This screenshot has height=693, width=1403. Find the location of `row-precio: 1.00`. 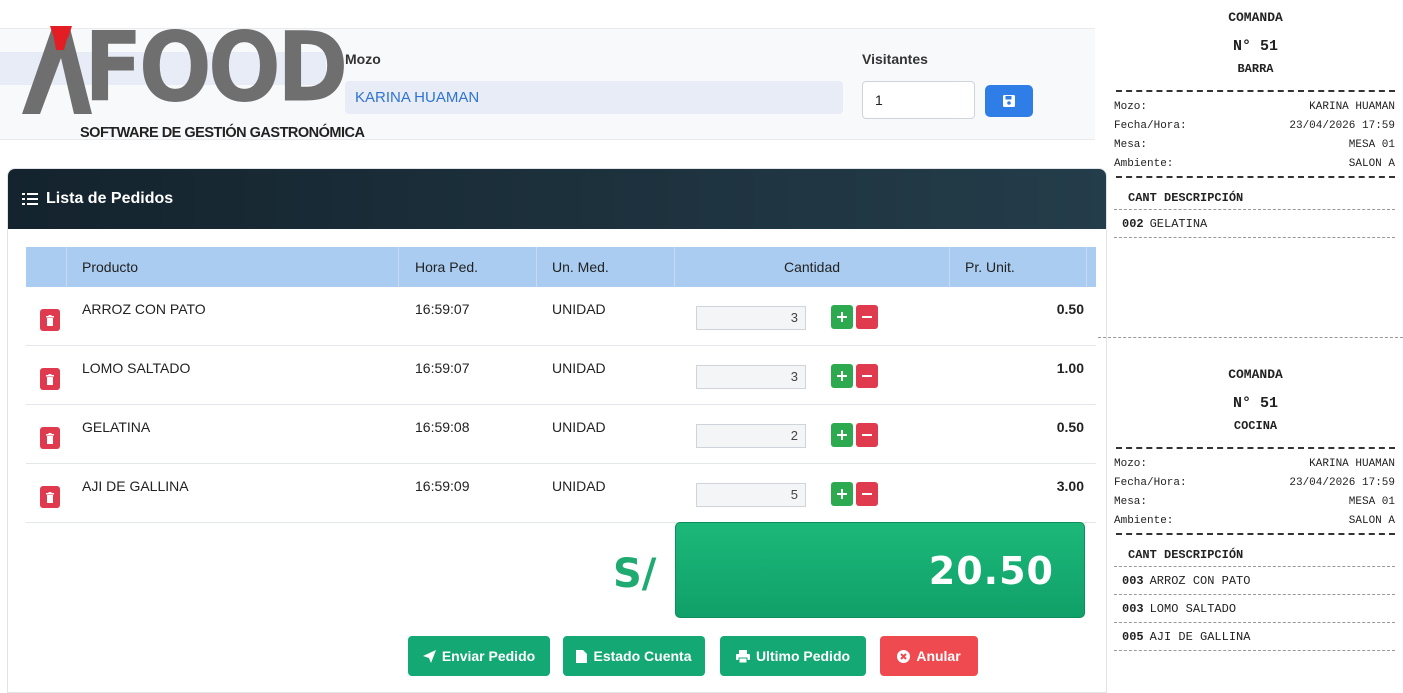

row-precio: 1.00 is located at coordinates (1070, 368).